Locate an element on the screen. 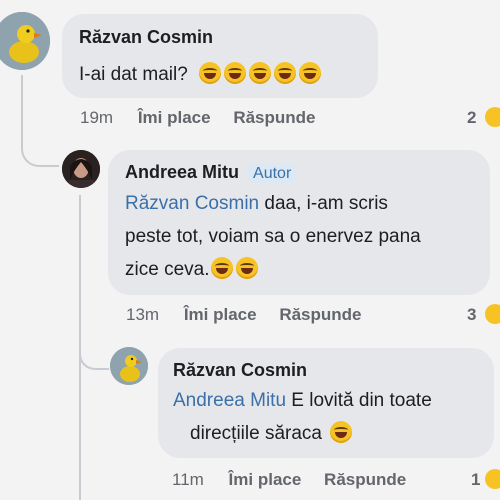  comment-text-line: peste tot, voiam sa o enervez pana is located at coordinates (273, 236).